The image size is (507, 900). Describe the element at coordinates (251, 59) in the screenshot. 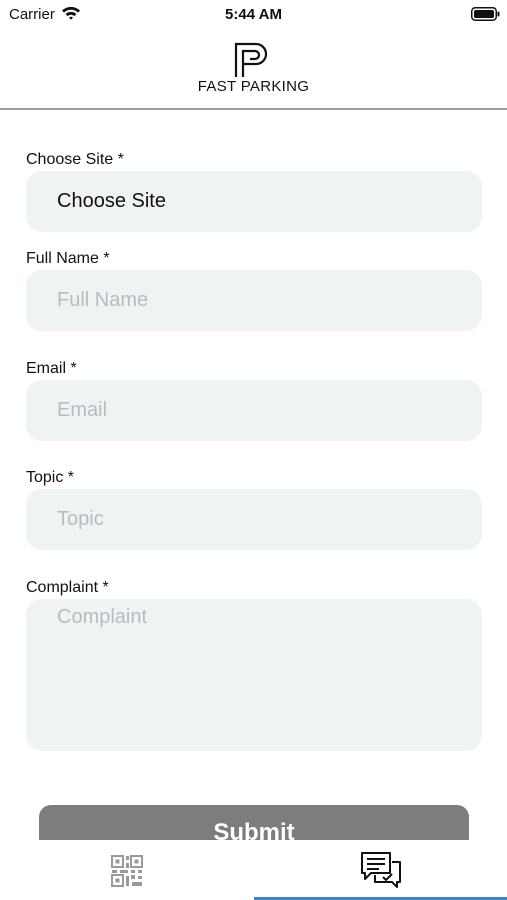

I see `fast-parking-logo` at that location.